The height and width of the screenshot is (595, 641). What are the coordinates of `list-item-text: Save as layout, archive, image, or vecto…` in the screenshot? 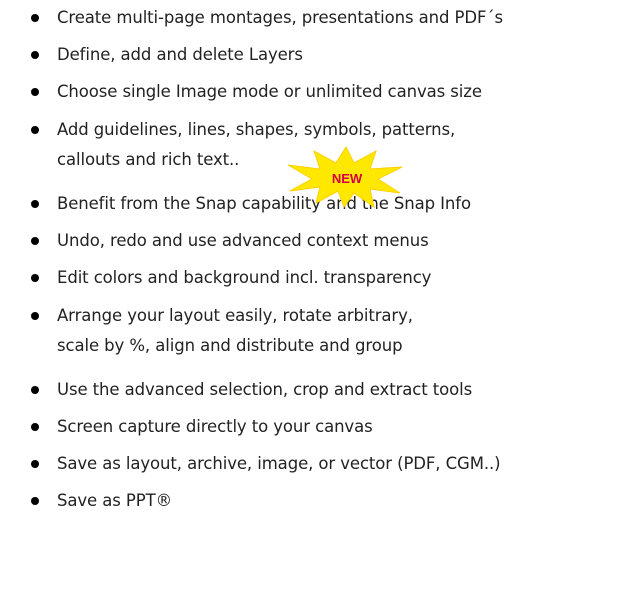 It's located at (279, 463).